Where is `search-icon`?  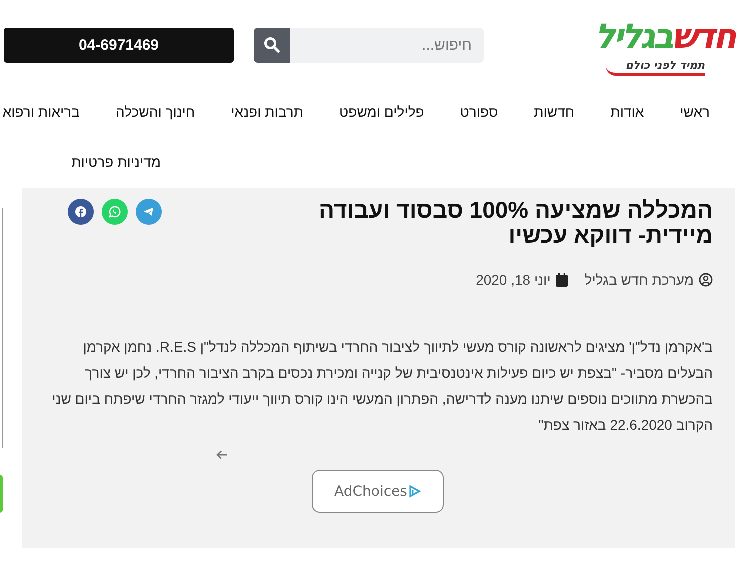 search-icon is located at coordinates (272, 45).